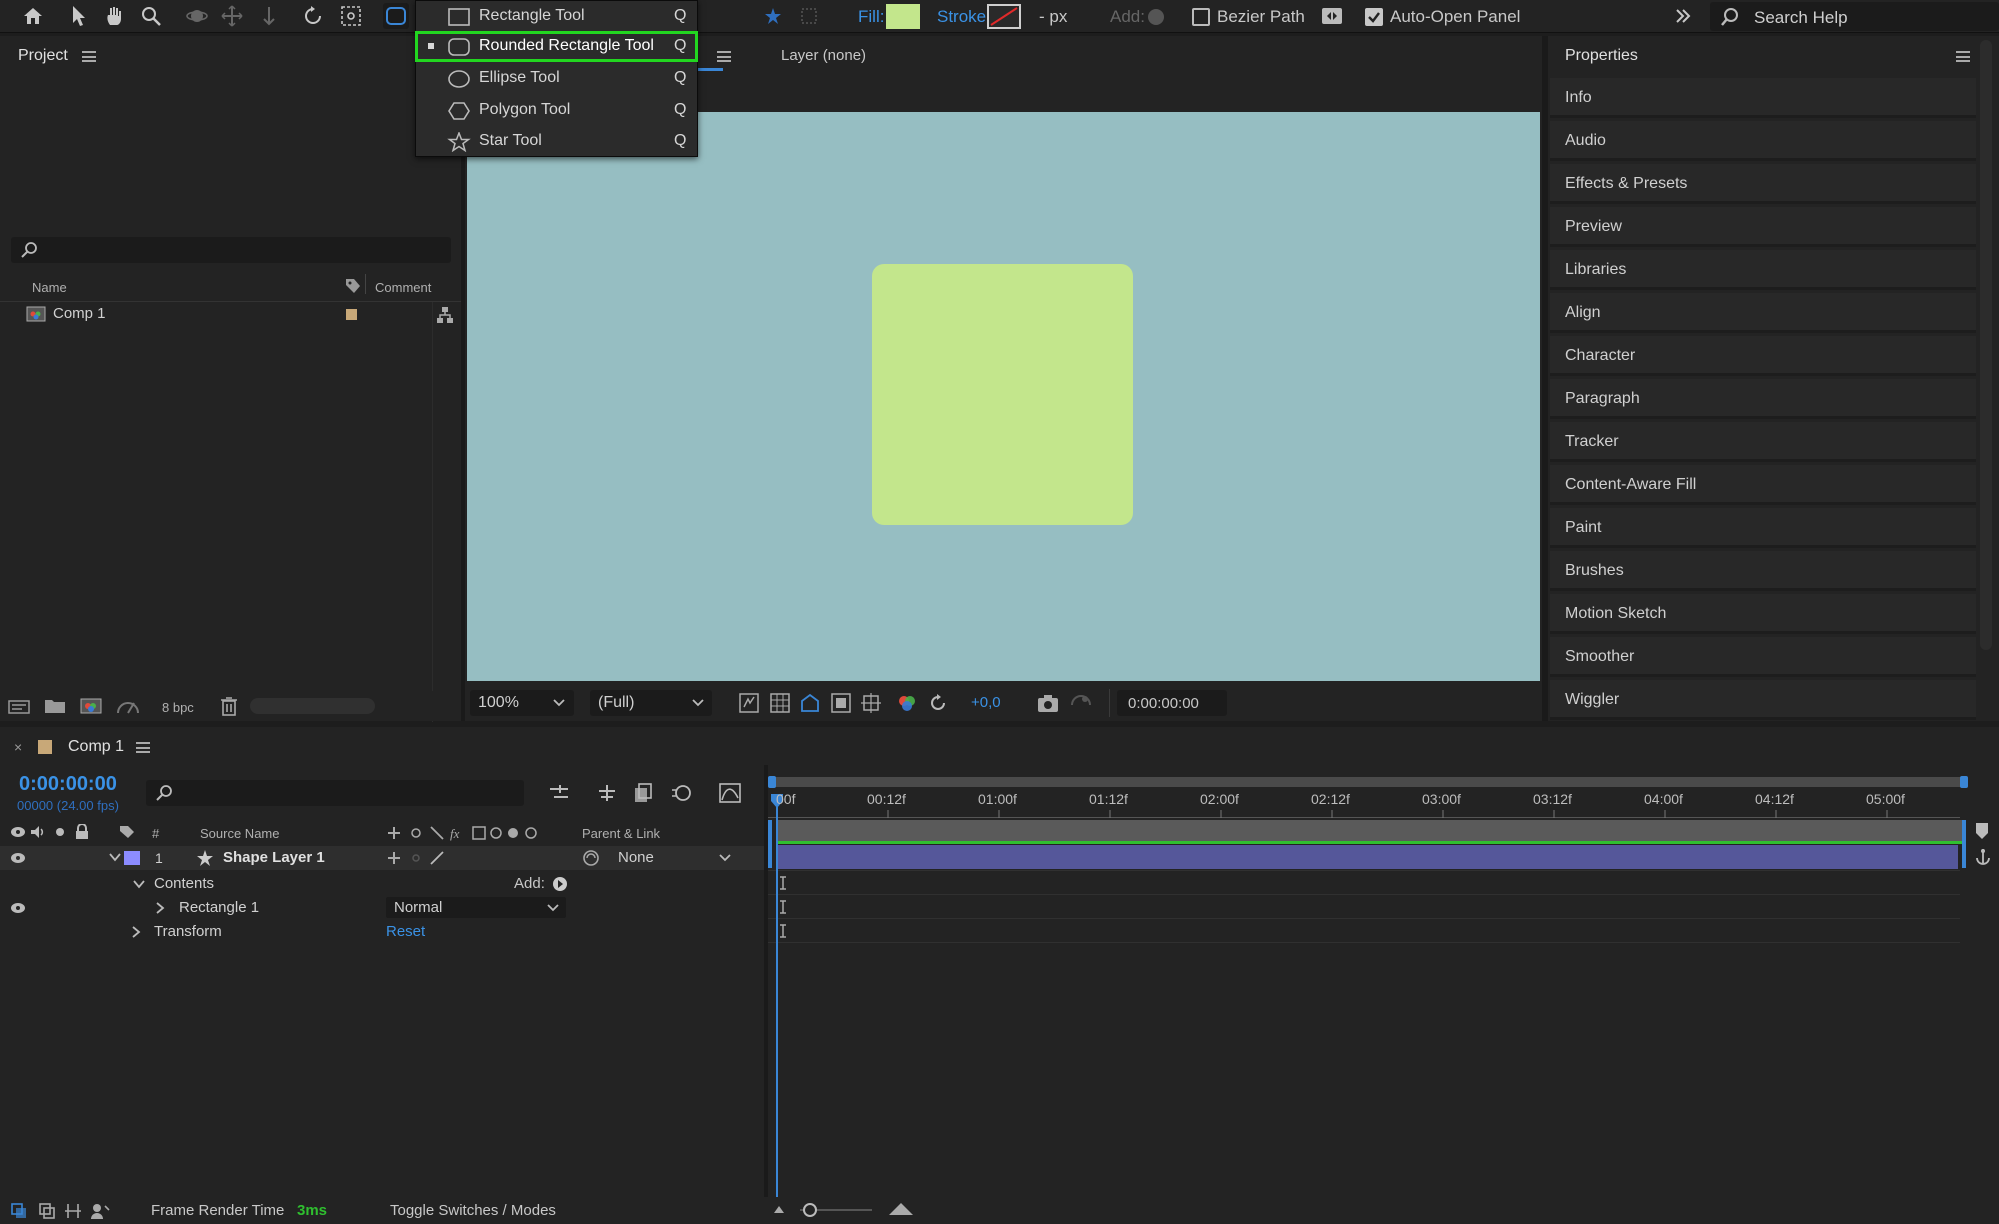 The width and height of the screenshot is (1999, 1224). What do you see at coordinates (651, 703) in the screenshot?
I see `resolution-dropdown: (Full)` at bounding box center [651, 703].